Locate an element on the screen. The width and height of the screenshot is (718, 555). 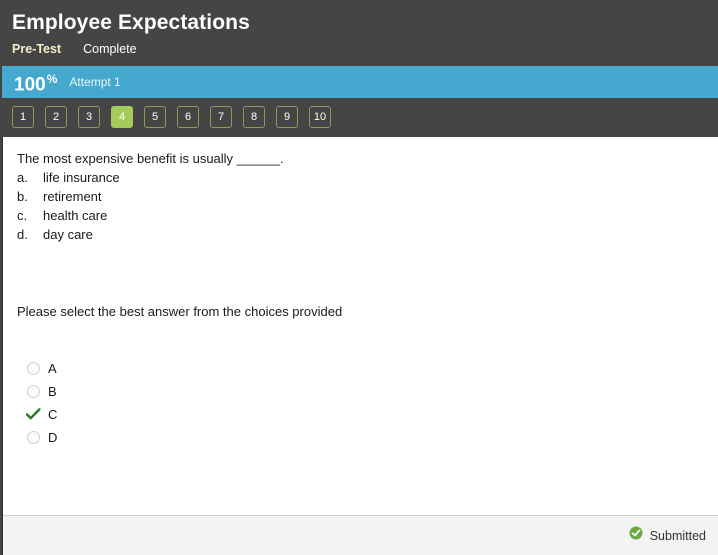
answer-row-c: C is located at coordinates (360, 414).